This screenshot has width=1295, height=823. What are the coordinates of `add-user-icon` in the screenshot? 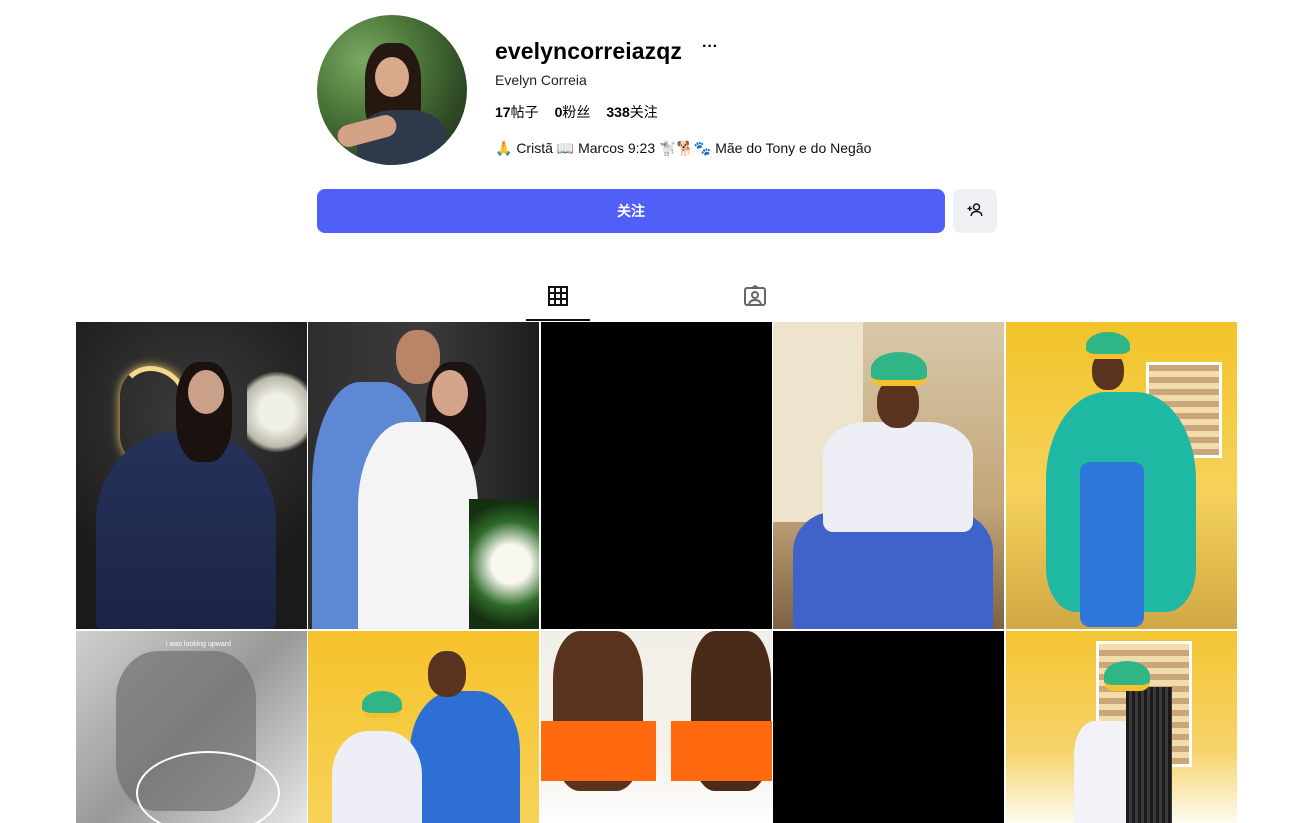 It's located at (975, 211).